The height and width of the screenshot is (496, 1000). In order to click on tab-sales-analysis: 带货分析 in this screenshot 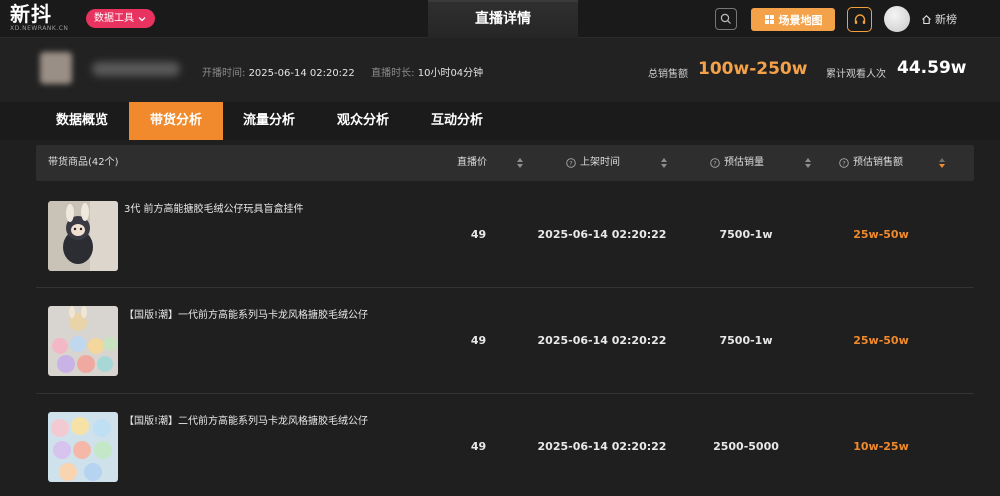, I will do `click(176, 121)`.